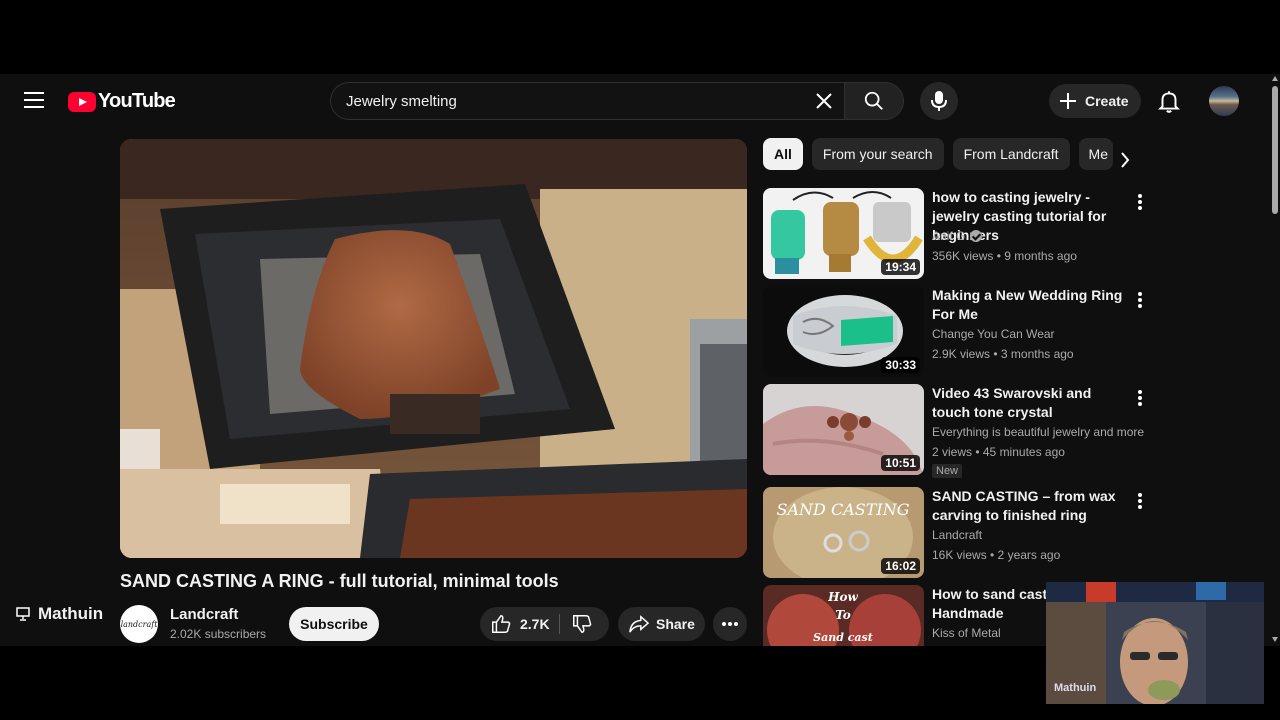 The height and width of the screenshot is (720, 1280). I want to click on recommendation-channel: Landcraft, so click(957, 535).